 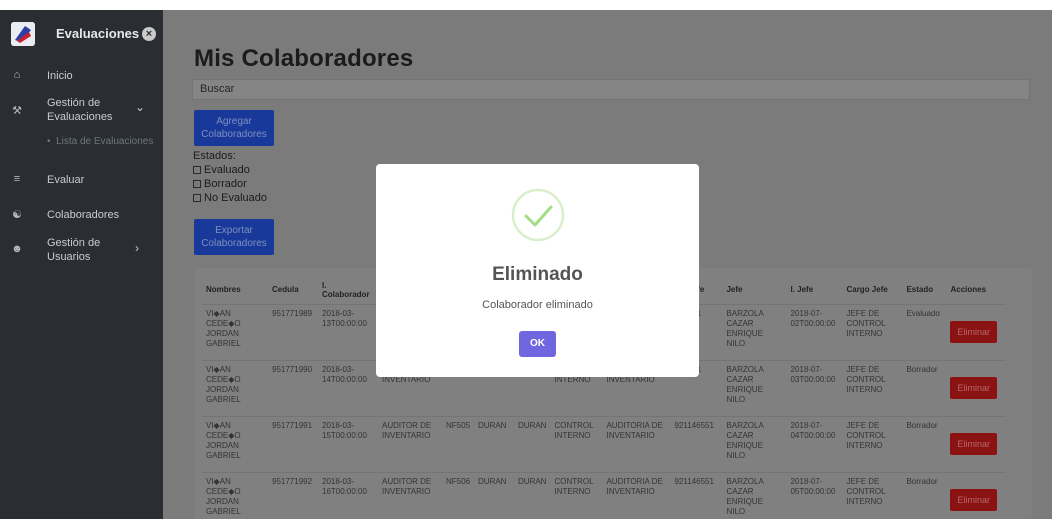 What do you see at coordinates (348, 331) in the screenshot?
I see `cell-i-colaborador: 2018-03-13T00:00:00` at bounding box center [348, 331].